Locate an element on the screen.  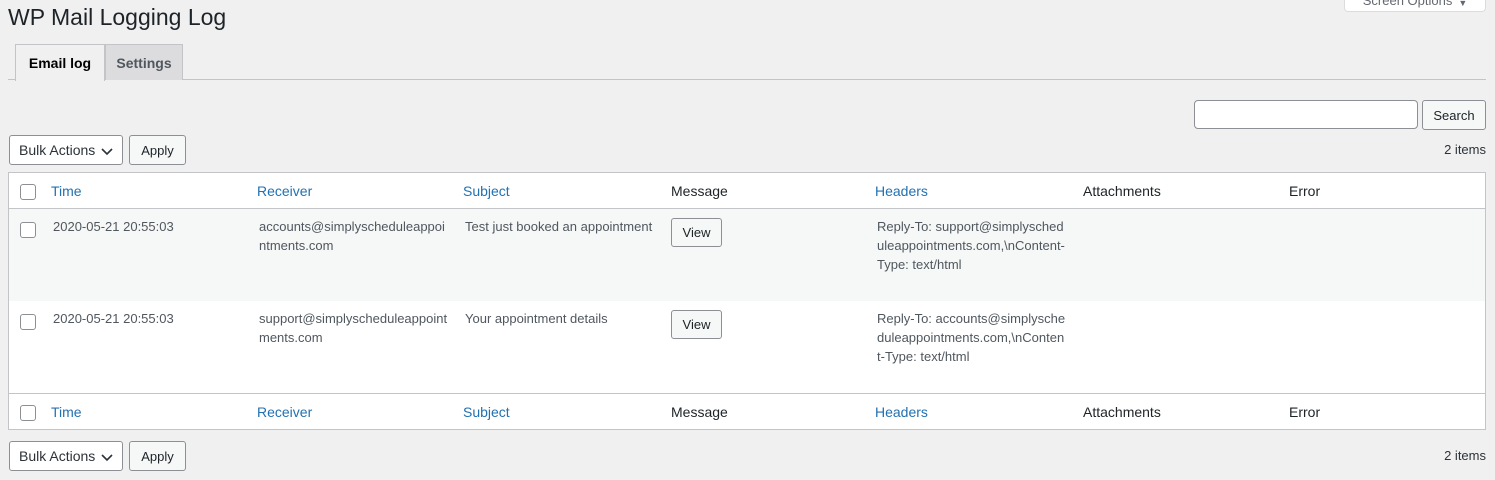
screen-options-label: Screen Options is located at coordinates (1407, 4).